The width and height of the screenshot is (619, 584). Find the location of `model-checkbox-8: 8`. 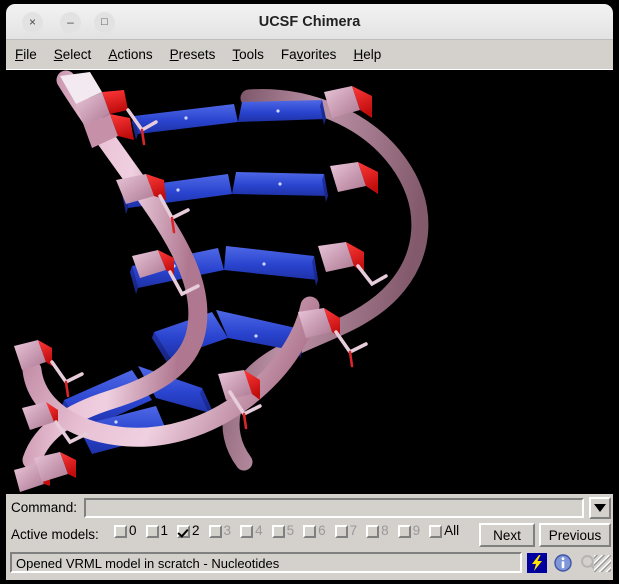

model-checkbox-8: 8 is located at coordinates (377, 531).